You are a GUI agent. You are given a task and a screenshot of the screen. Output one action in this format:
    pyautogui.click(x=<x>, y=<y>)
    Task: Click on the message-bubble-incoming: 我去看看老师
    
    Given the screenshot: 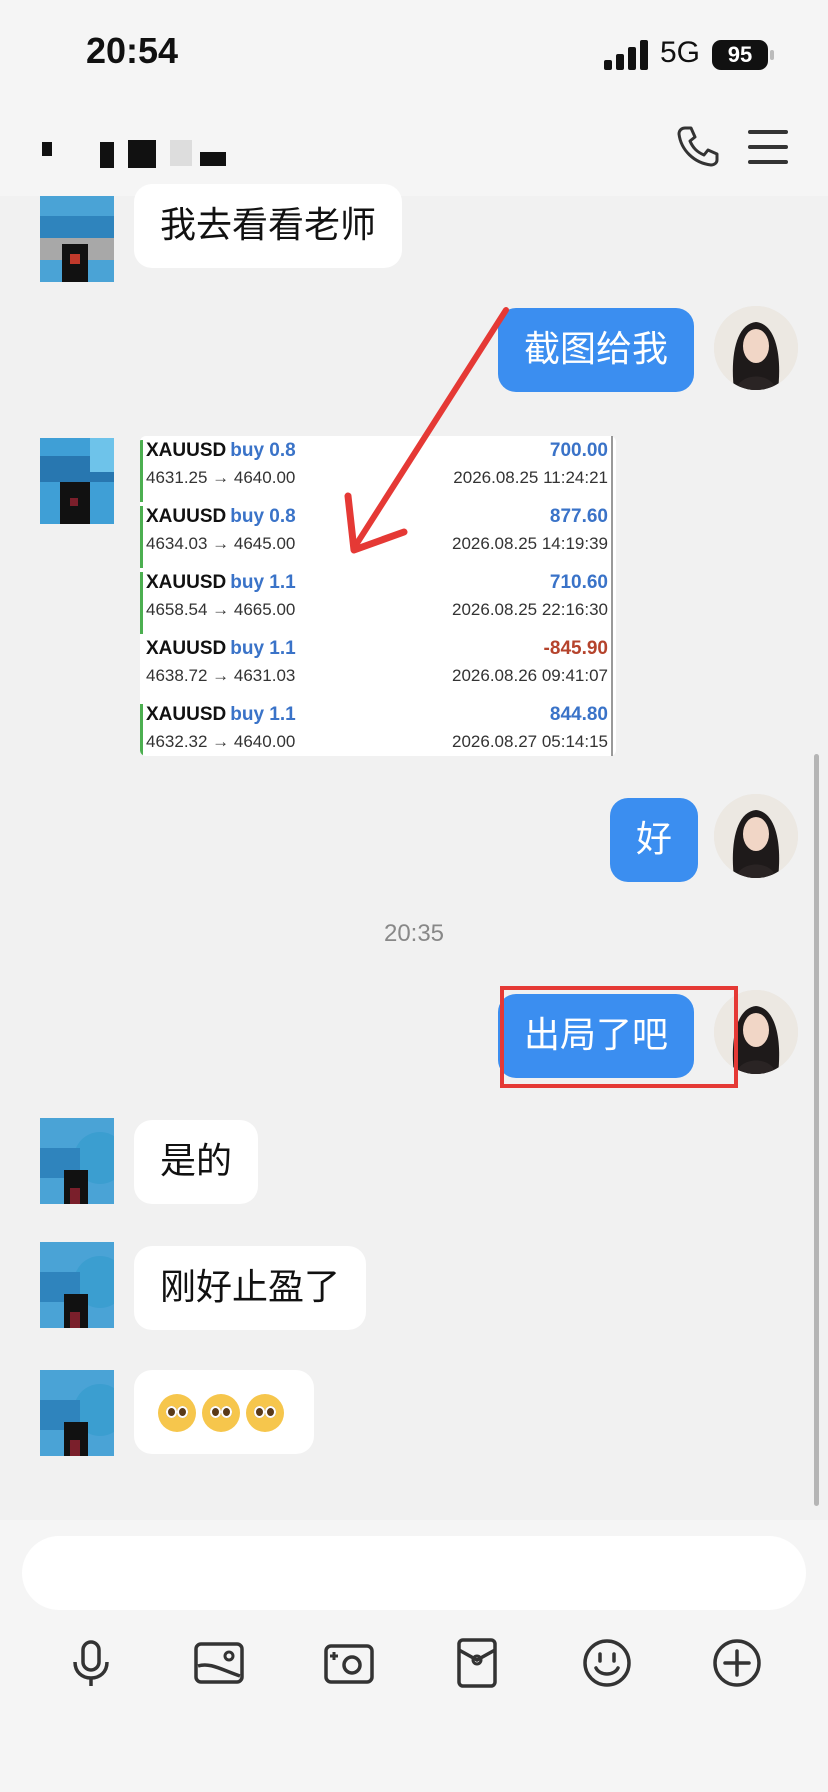 What is the action you would take?
    pyautogui.click(x=268, y=226)
    